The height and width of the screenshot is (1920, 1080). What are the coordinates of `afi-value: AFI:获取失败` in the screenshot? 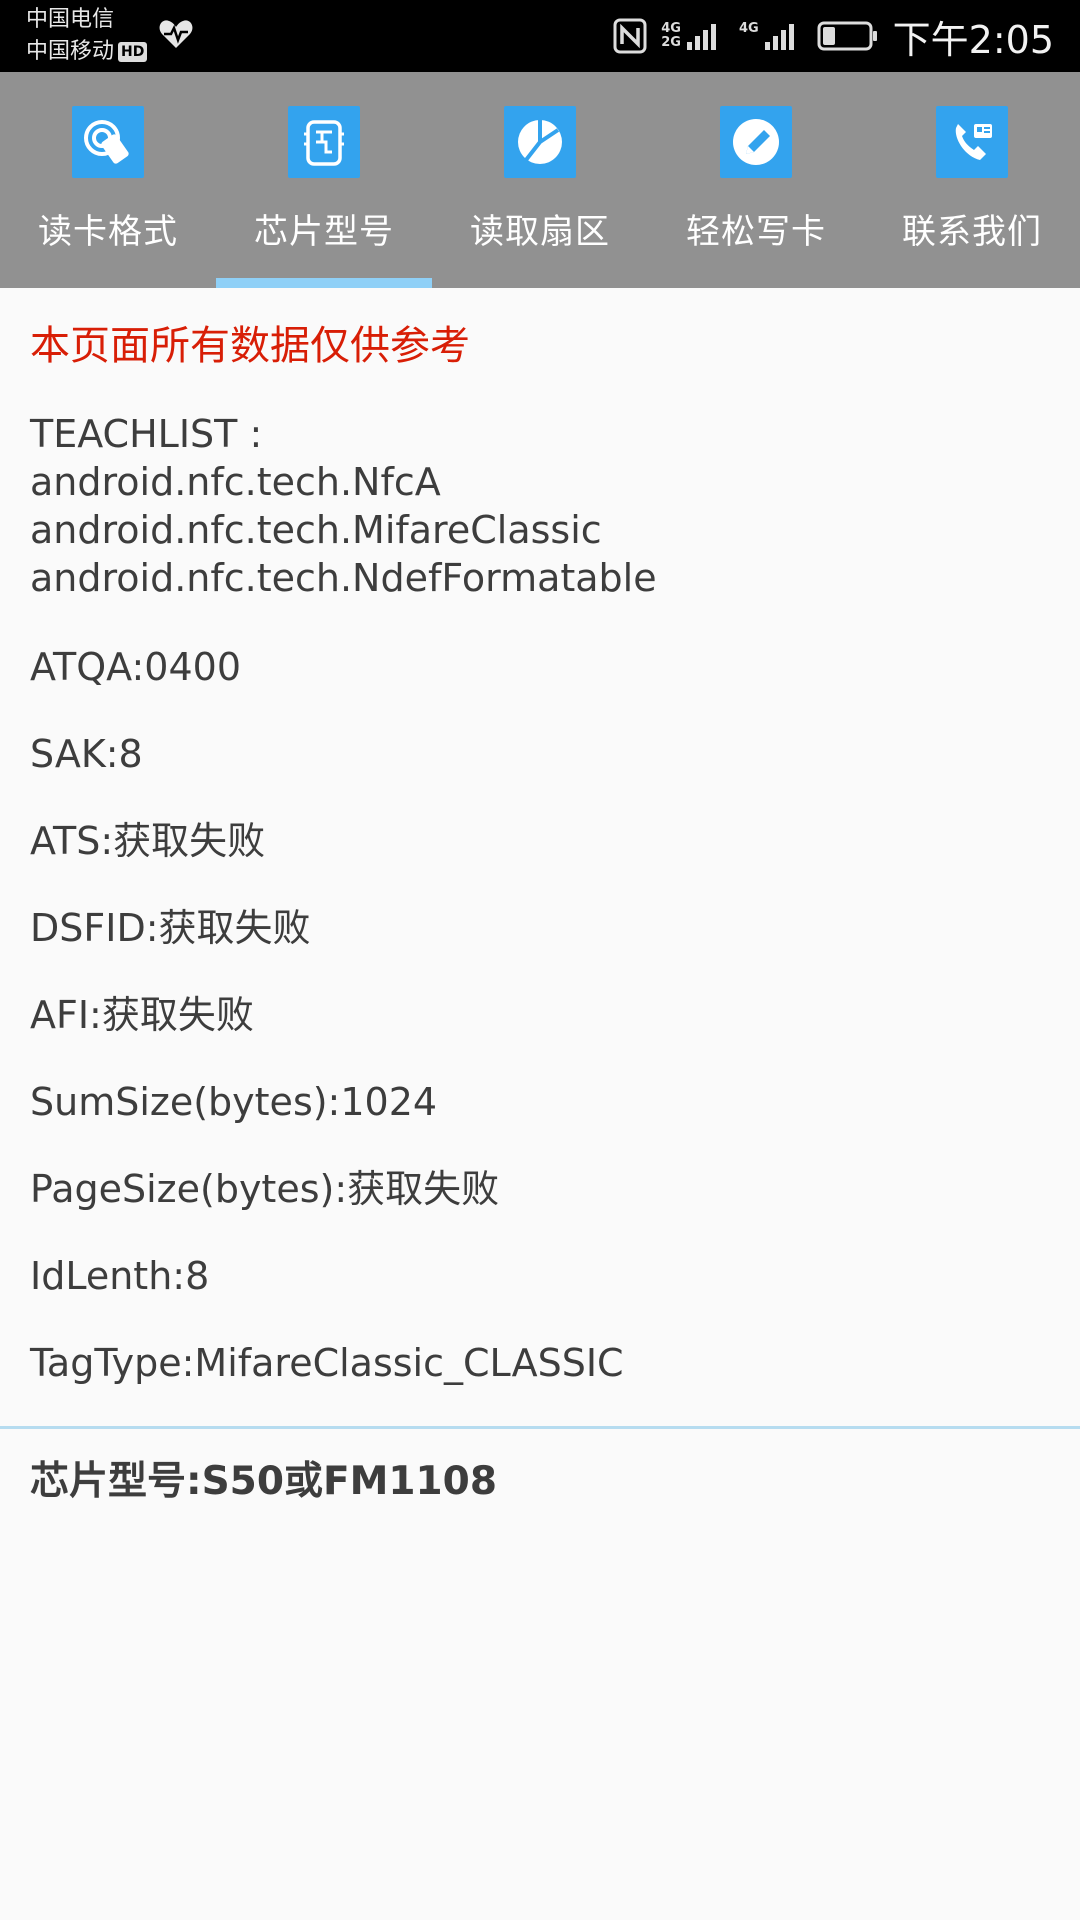 It's located at (142, 1015).